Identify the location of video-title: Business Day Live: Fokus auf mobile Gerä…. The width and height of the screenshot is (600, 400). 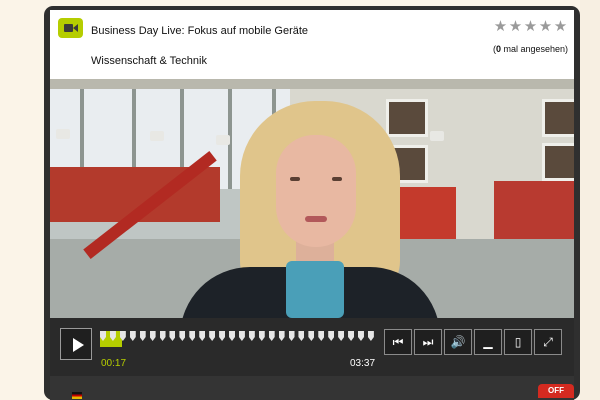
(199, 31).